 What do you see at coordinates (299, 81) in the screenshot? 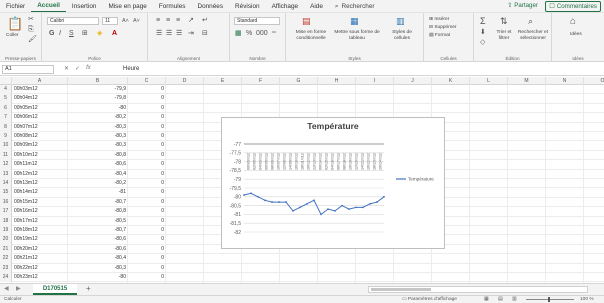
I see `column-header-G: G` at bounding box center [299, 81].